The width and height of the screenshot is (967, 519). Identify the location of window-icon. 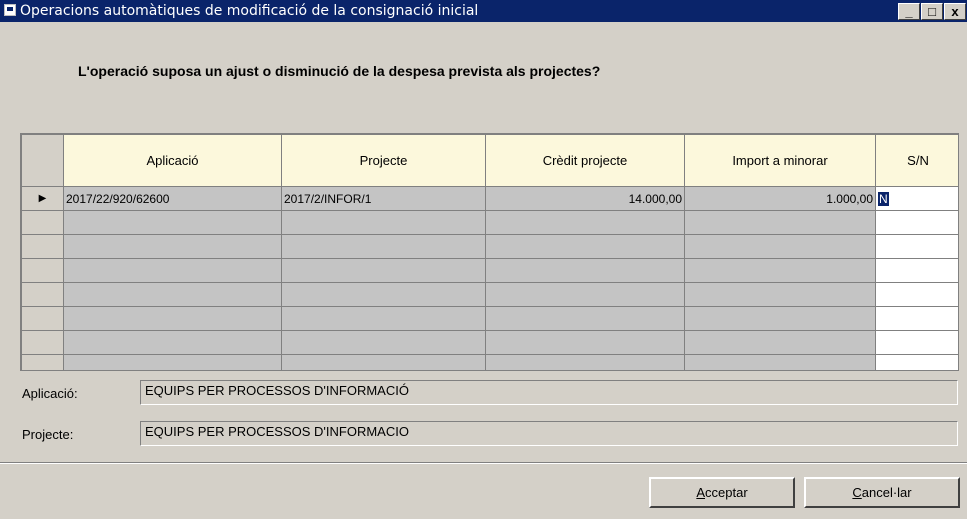
(10, 10).